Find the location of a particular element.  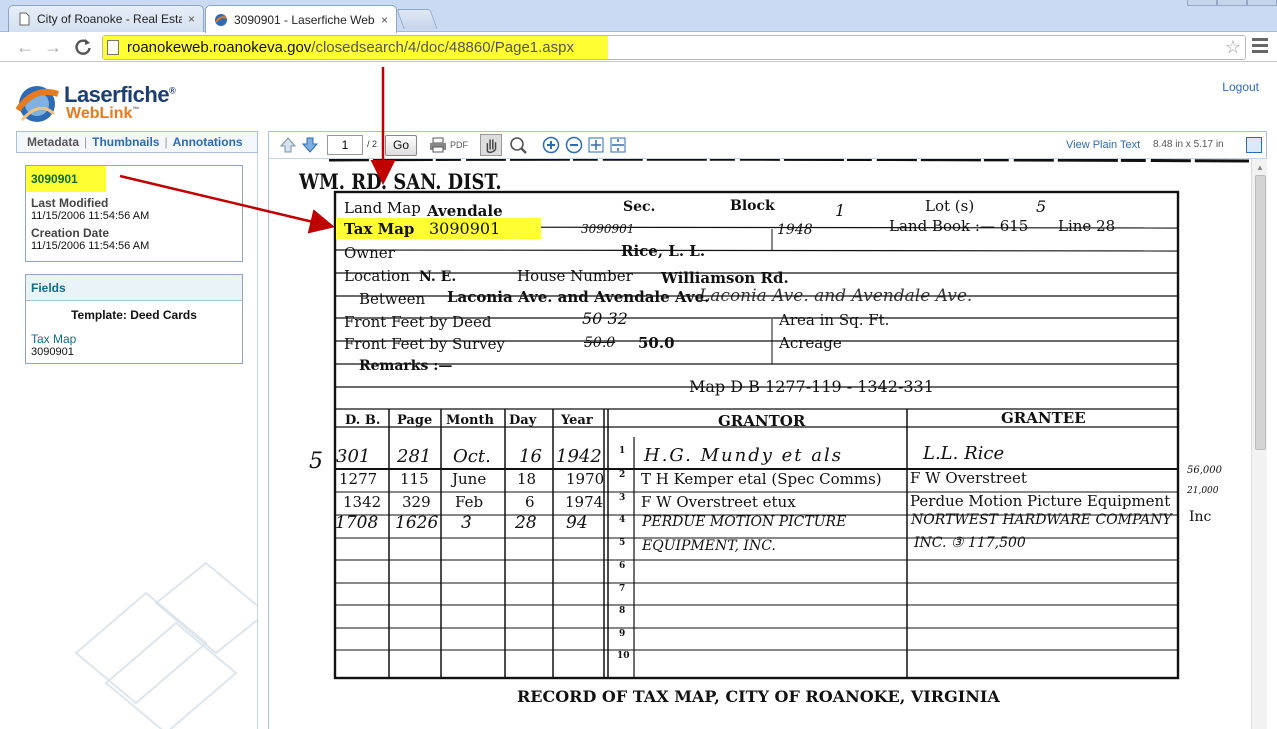

expand-icon is located at coordinates (1254, 145).